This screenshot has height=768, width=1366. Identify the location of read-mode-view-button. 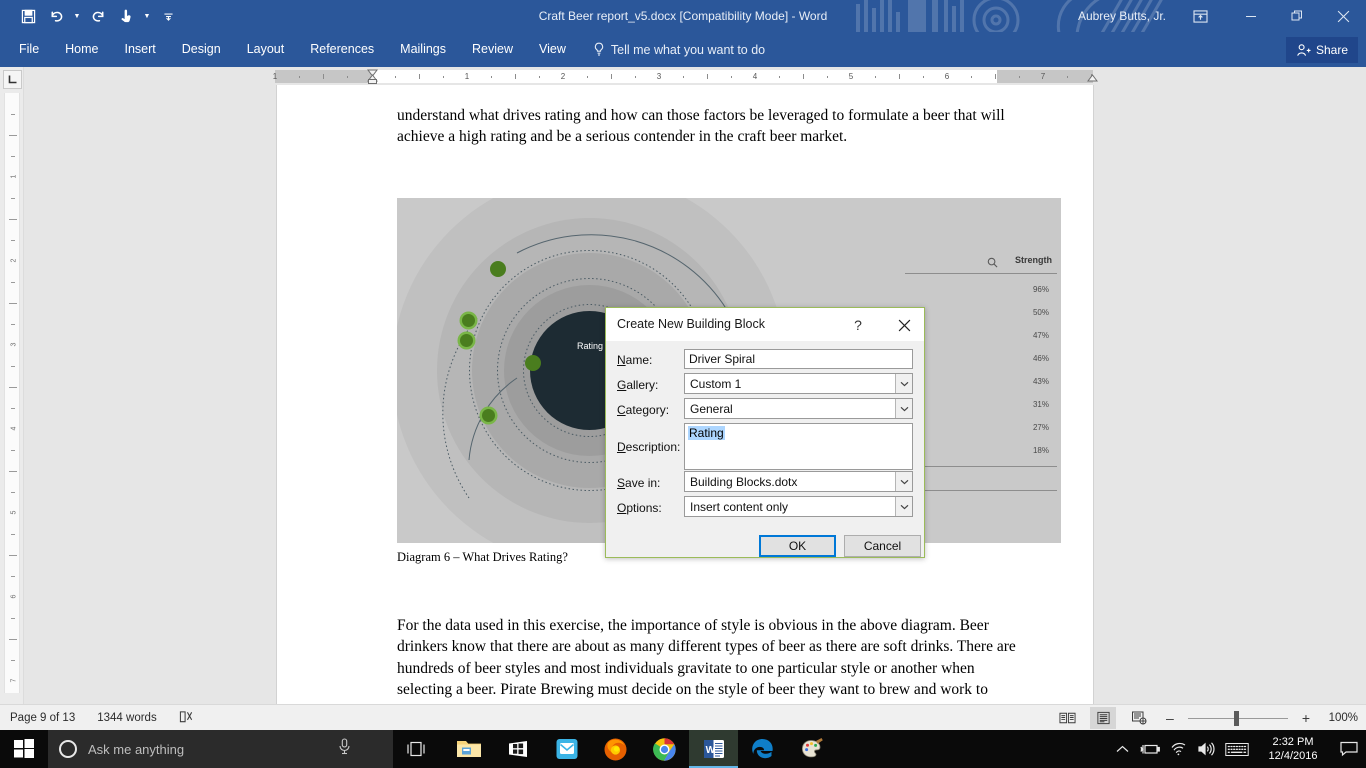
(1067, 718).